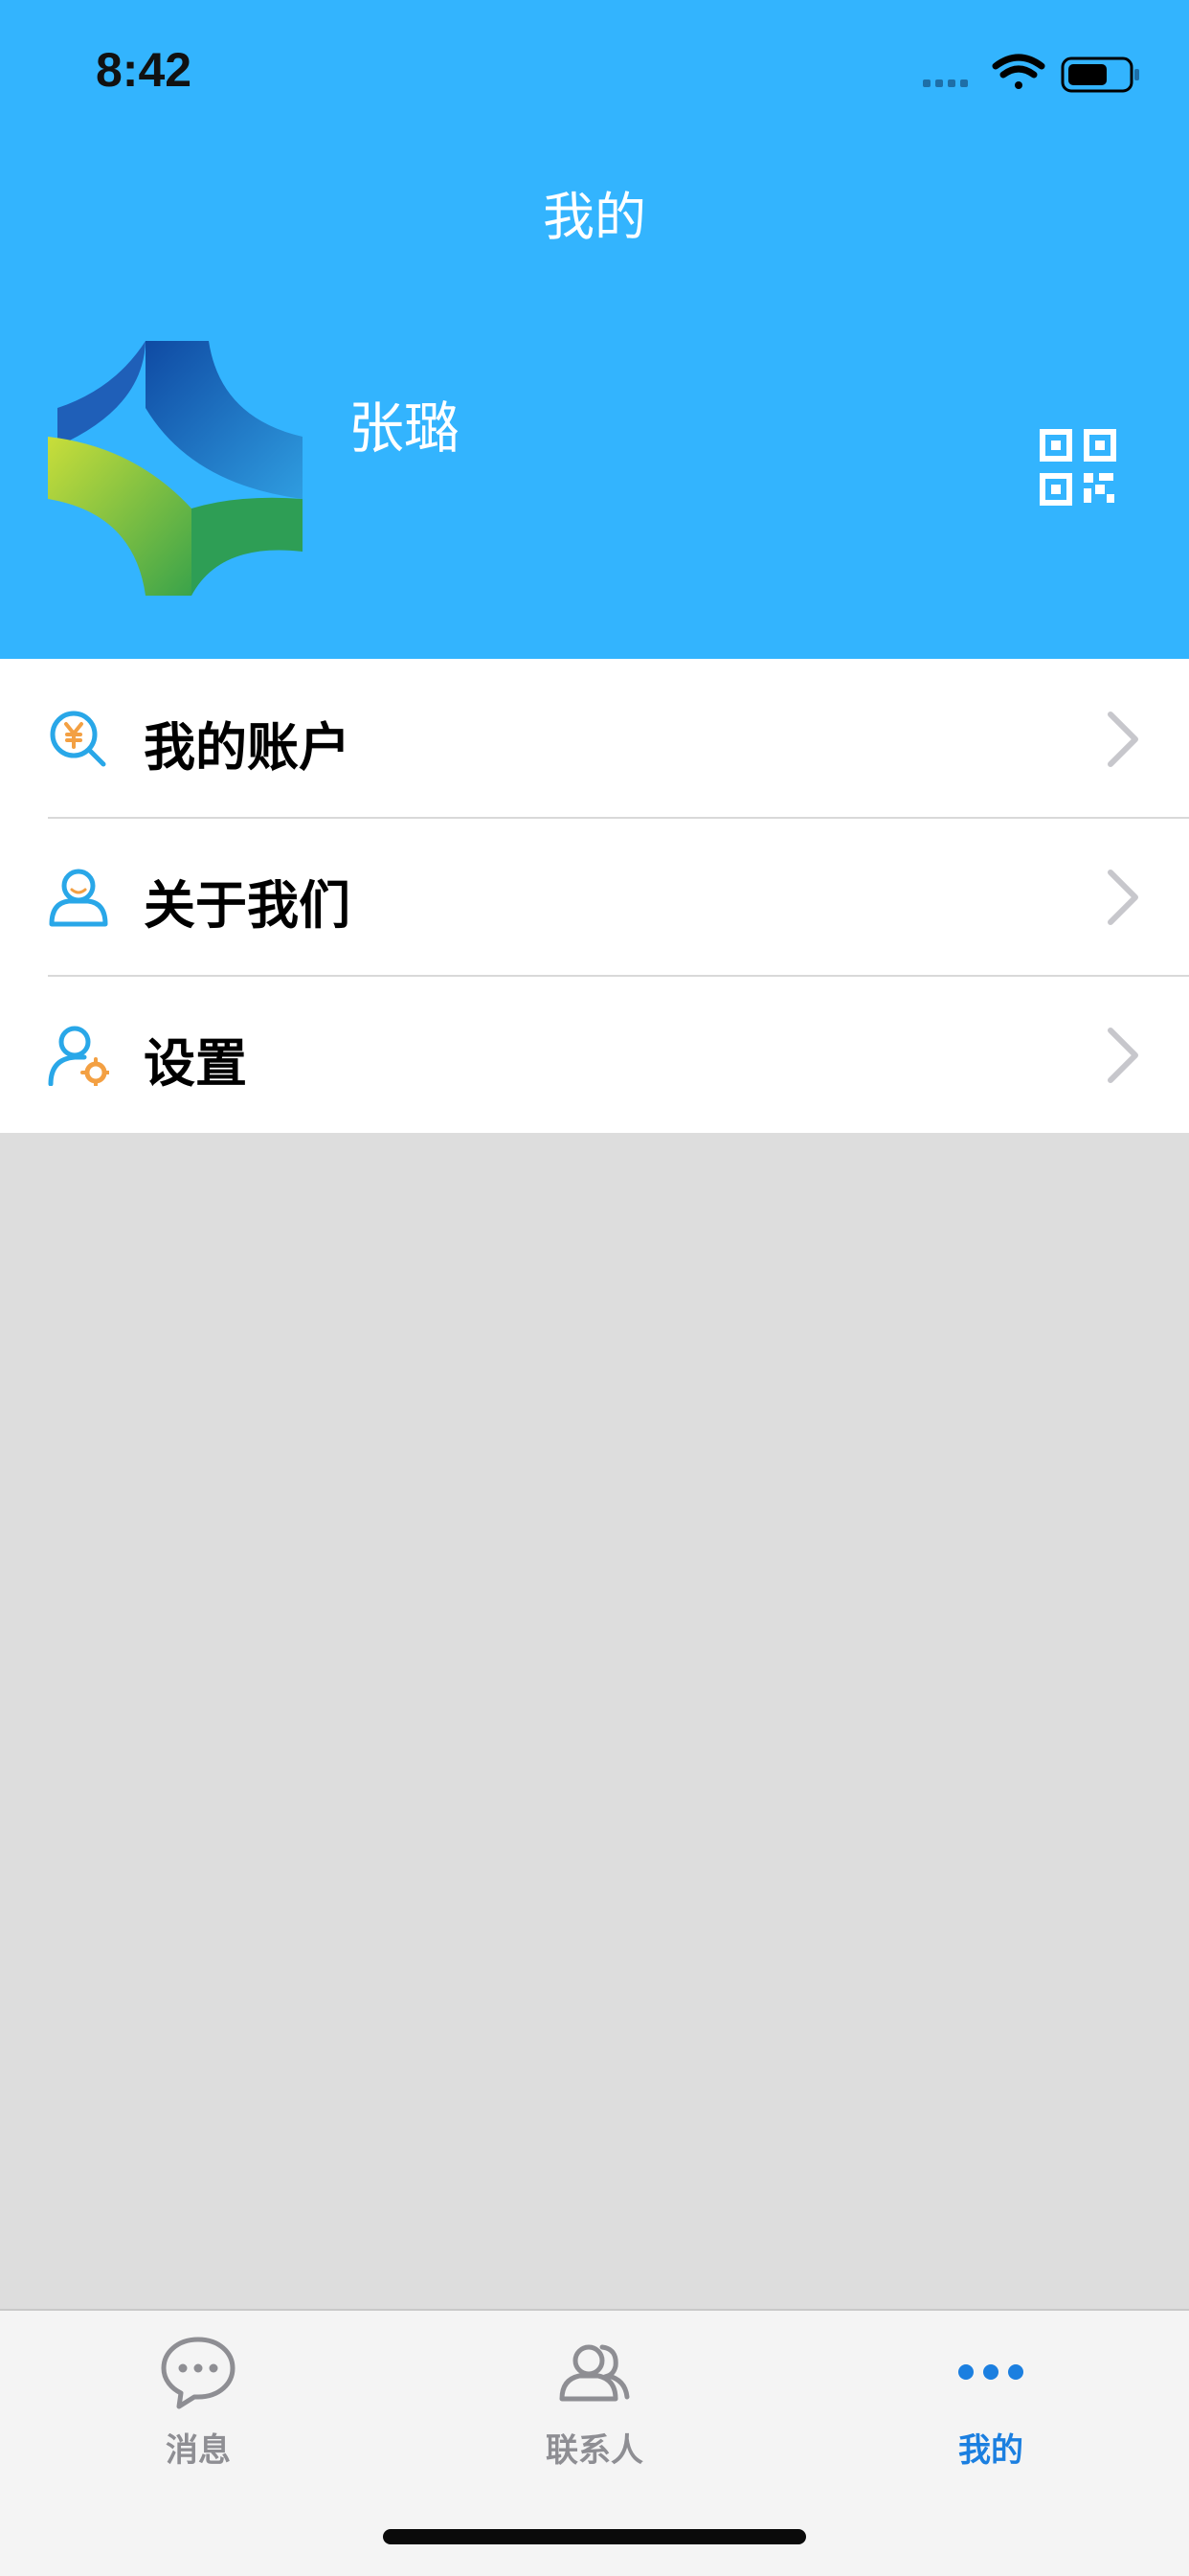  Describe the element at coordinates (1018, 71) in the screenshot. I see `wifi-icon` at that location.